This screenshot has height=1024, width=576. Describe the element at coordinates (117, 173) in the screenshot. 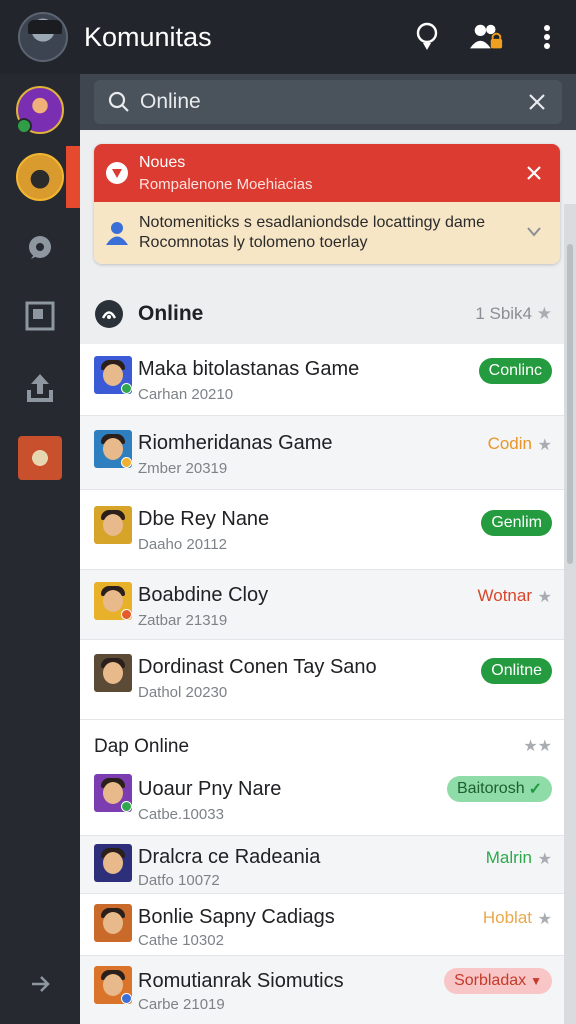

I see `warning-icon` at that location.